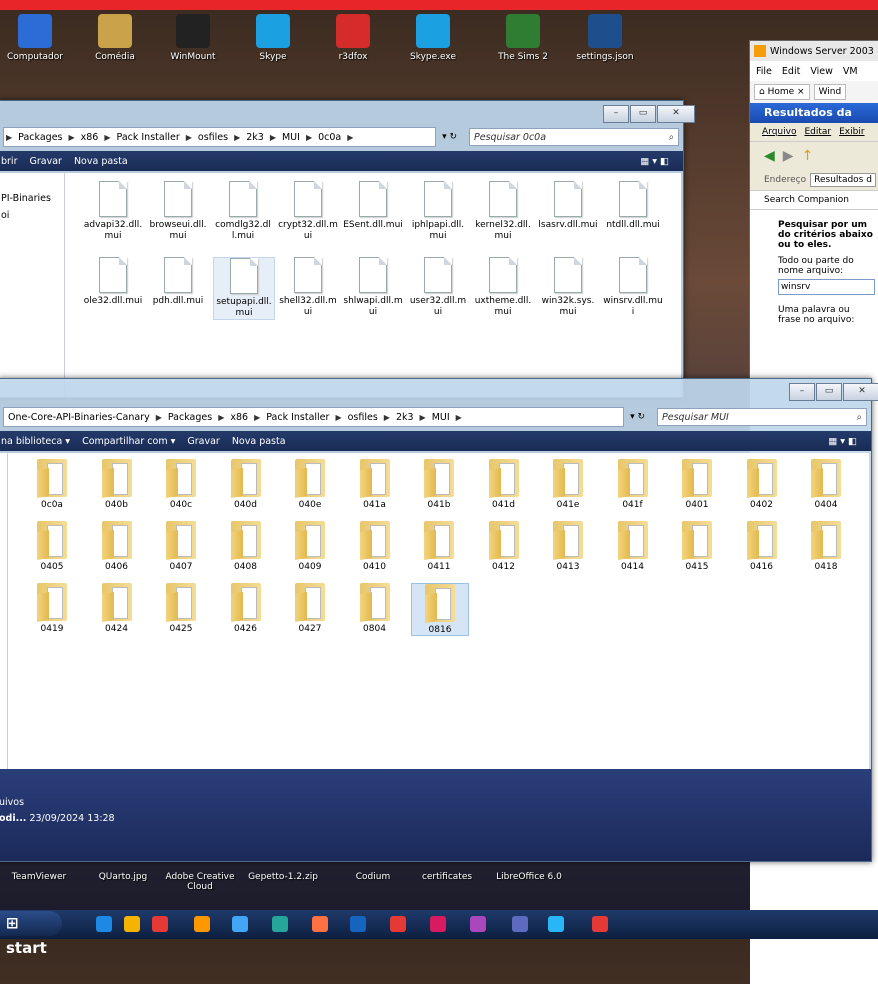 This screenshot has height=984, width=878. Describe the element at coordinates (45, 161) in the screenshot. I see `toolbar-button: Gravar` at that location.